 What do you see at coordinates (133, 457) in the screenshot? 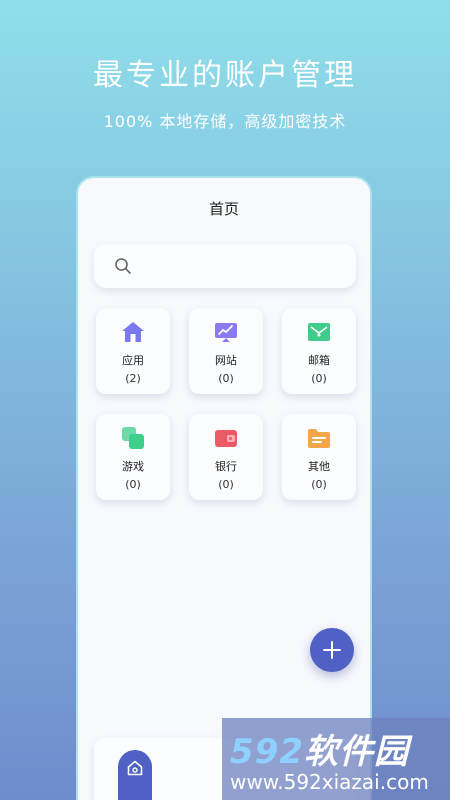
I see `category-tile-games: 游戏 (0)` at bounding box center [133, 457].